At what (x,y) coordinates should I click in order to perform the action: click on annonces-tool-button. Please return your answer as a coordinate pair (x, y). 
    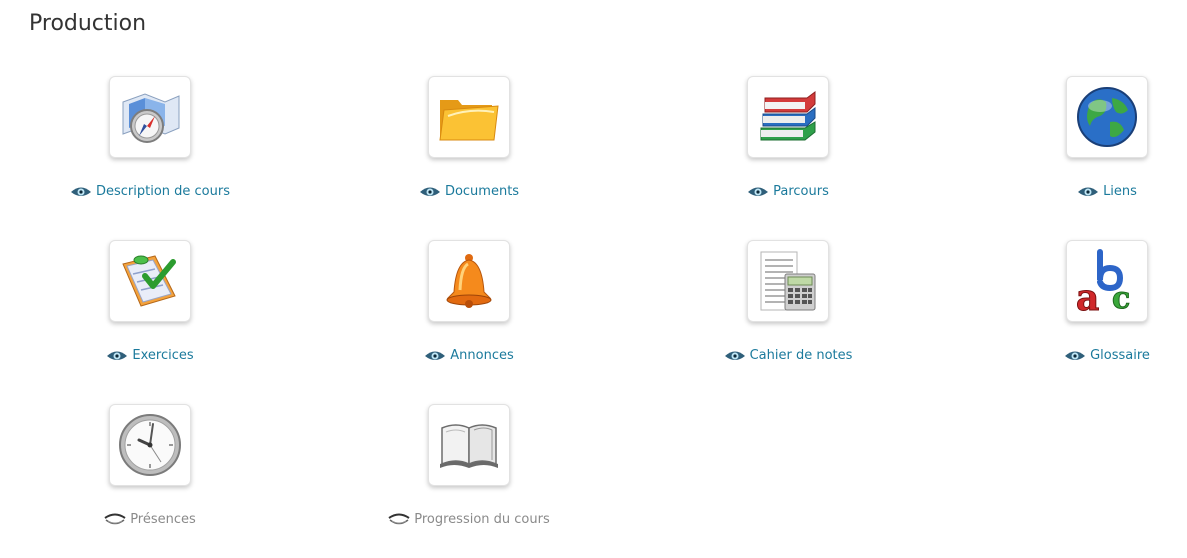
    Looking at the image, I should click on (469, 281).